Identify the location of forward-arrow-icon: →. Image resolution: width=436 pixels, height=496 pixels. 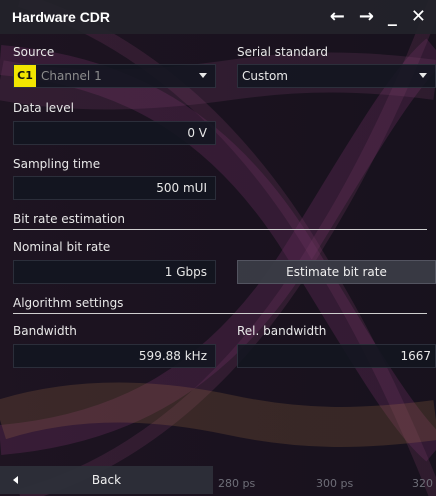
(366, 17).